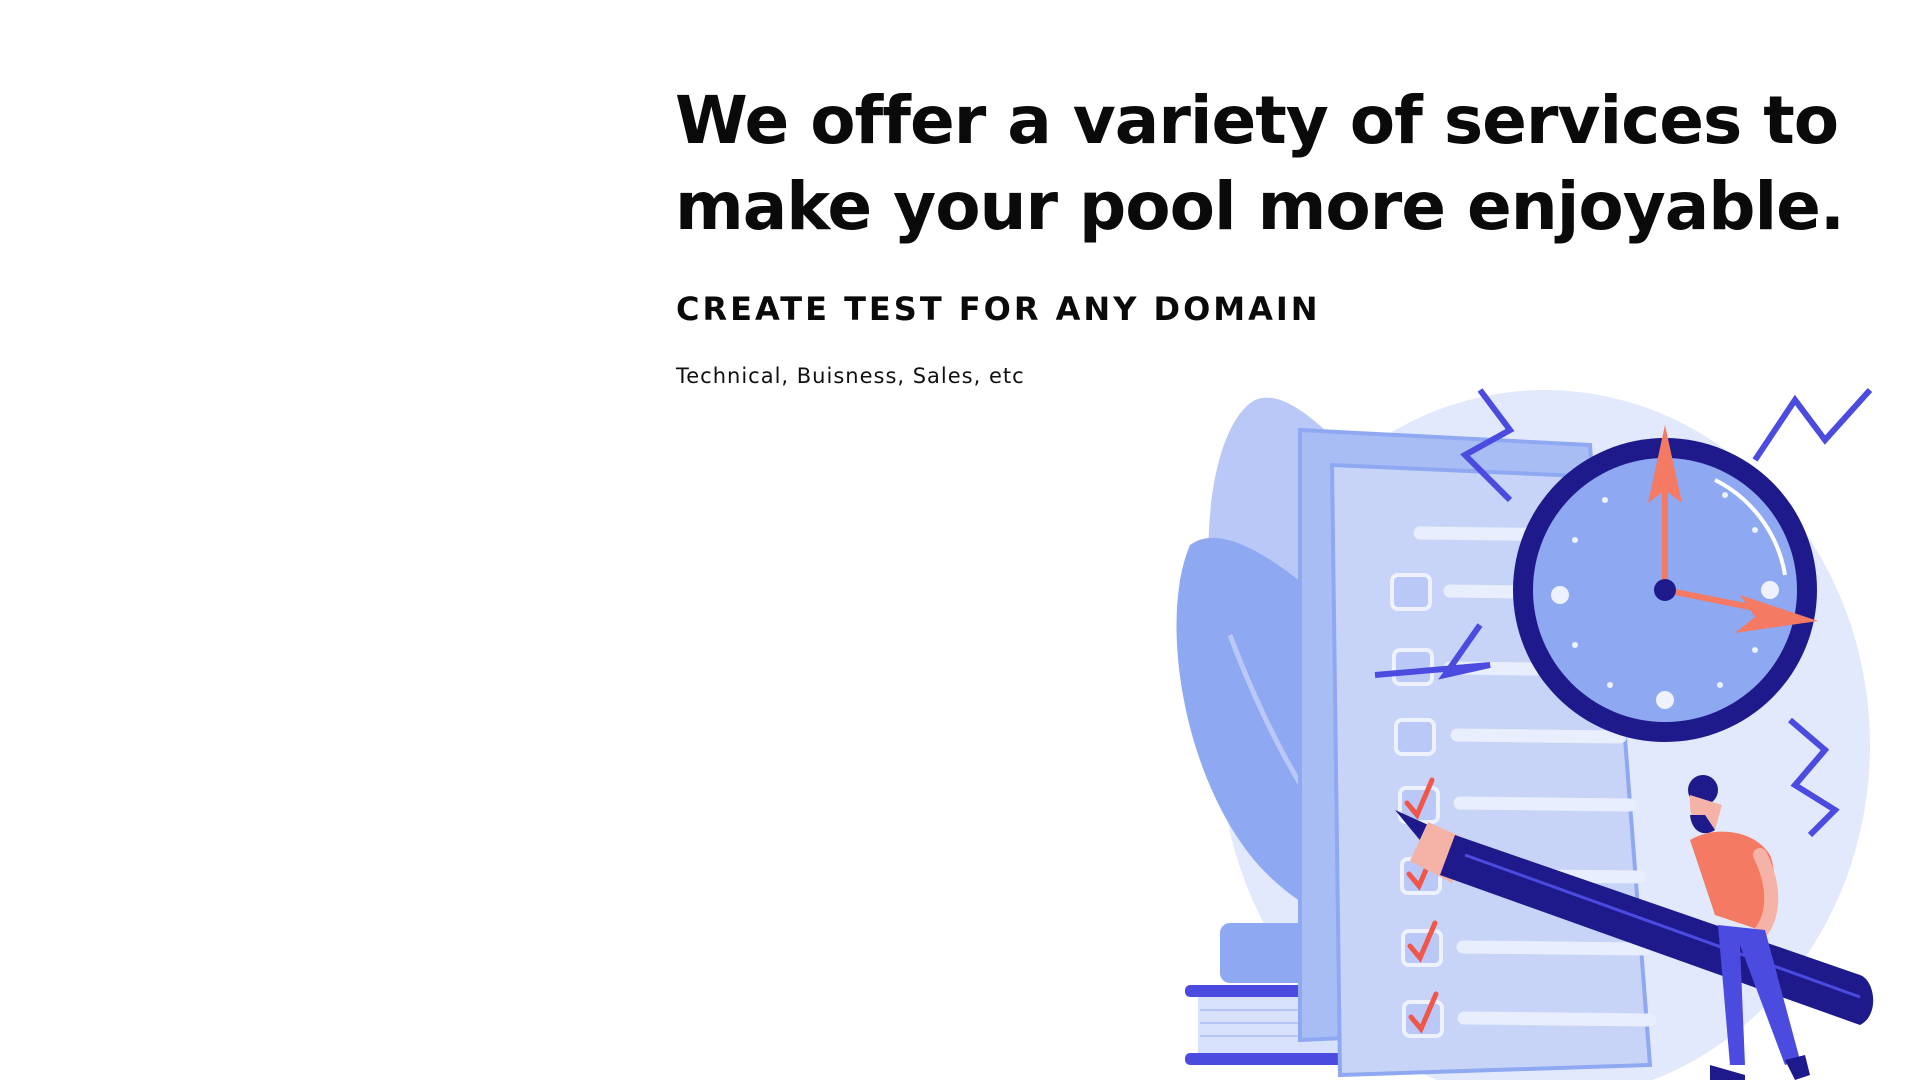  I want to click on lightning-bolt-top-right, so click(1812, 424).